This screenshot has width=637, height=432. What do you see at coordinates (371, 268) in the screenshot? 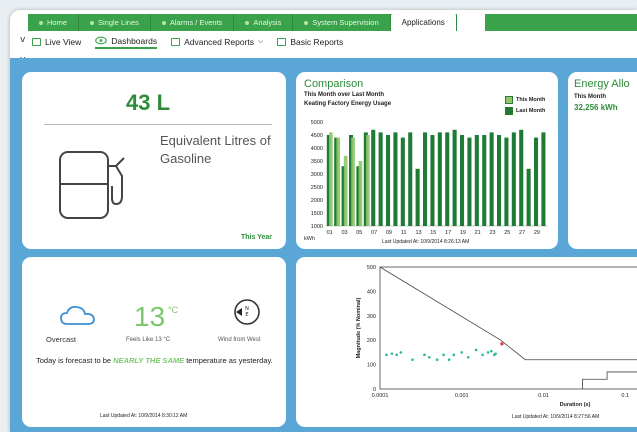
I see `y-tick-label: 500` at bounding box center [371, 268].